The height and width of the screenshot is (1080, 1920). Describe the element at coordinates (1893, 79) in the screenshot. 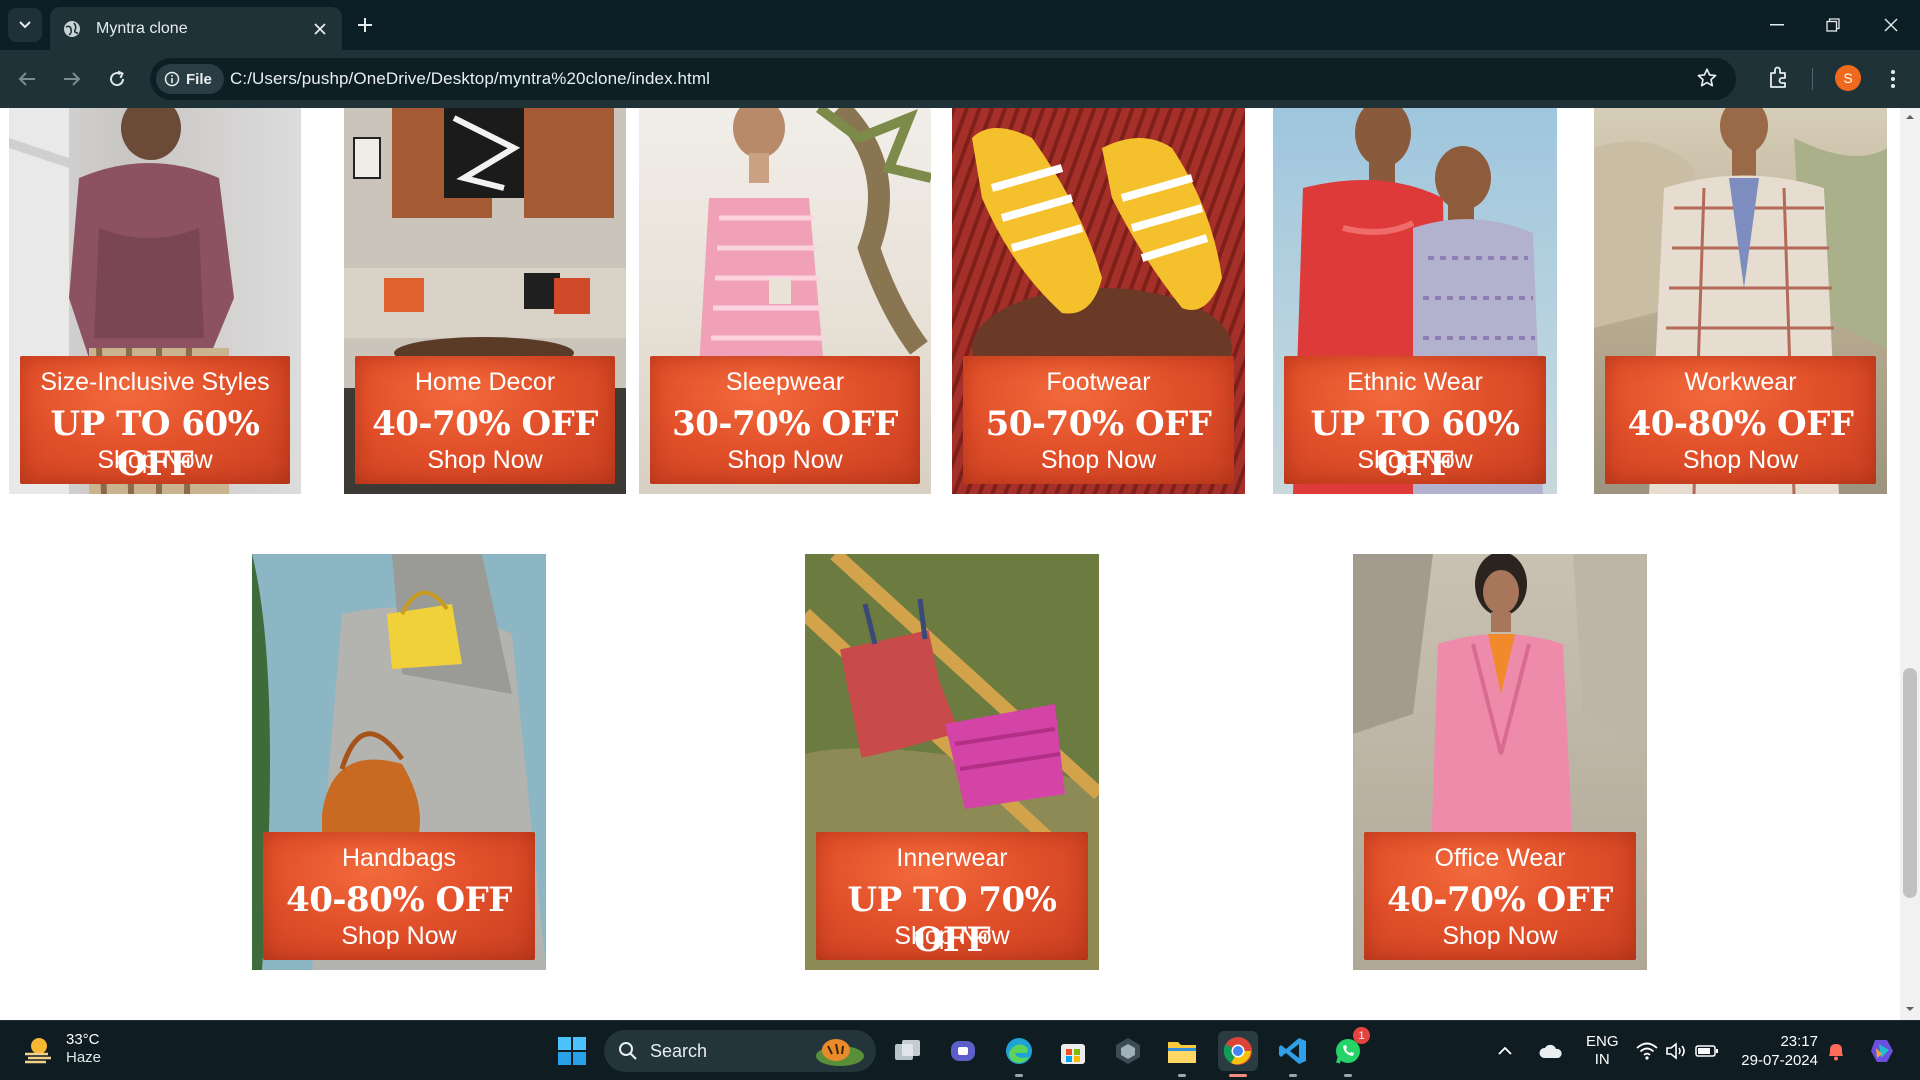

I see `browser-menu-button` at that location.